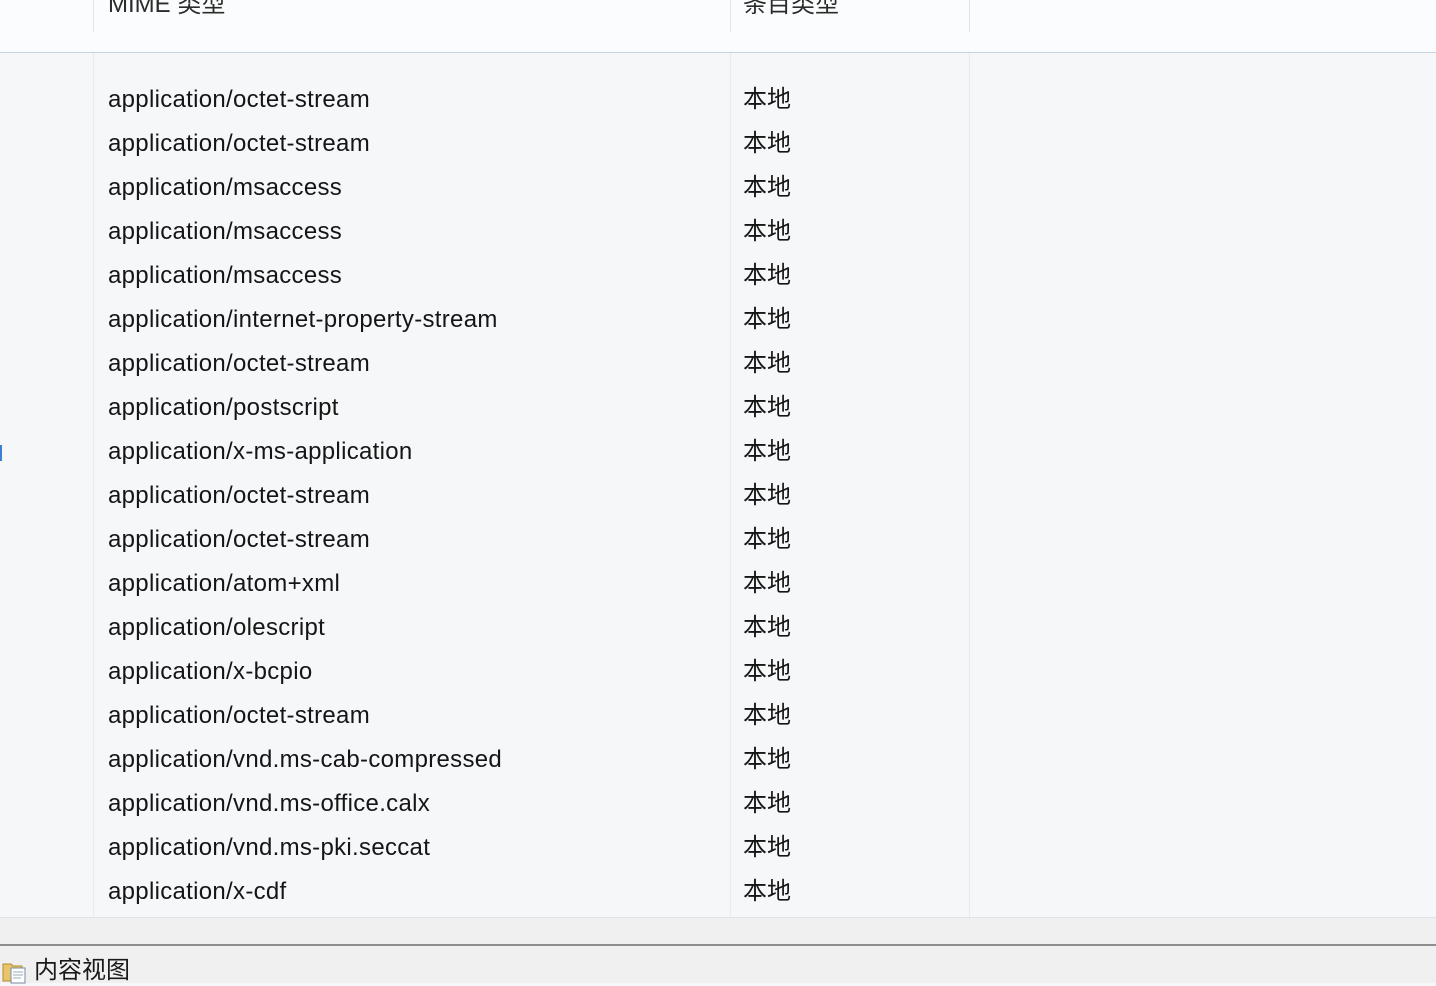 This screenshot has width=1436, height=986. What do you see at coordinates (718, 945) in the screenshot?
I see `view-divider` at bounding box center [718, 945].